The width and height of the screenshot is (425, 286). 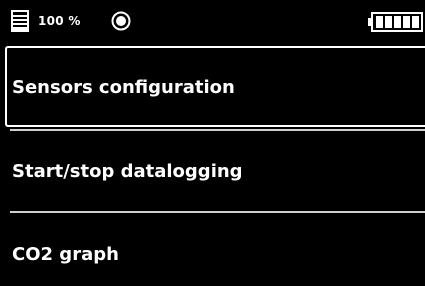 I want to click on record-icon, so click(x=121, y=21).